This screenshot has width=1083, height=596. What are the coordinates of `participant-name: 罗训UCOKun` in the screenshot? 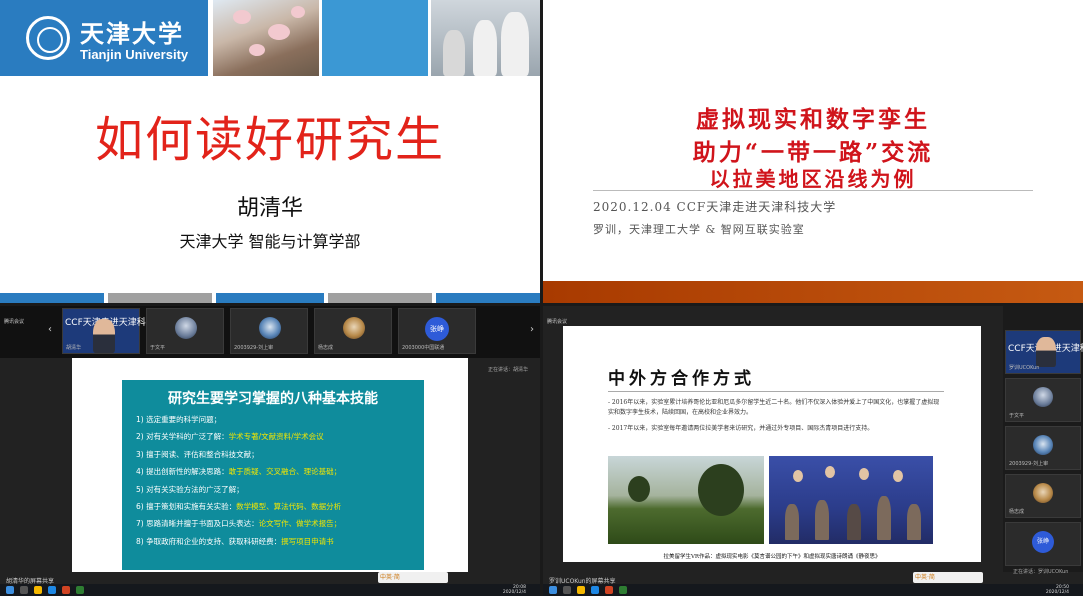 It's located at (1024, 368).